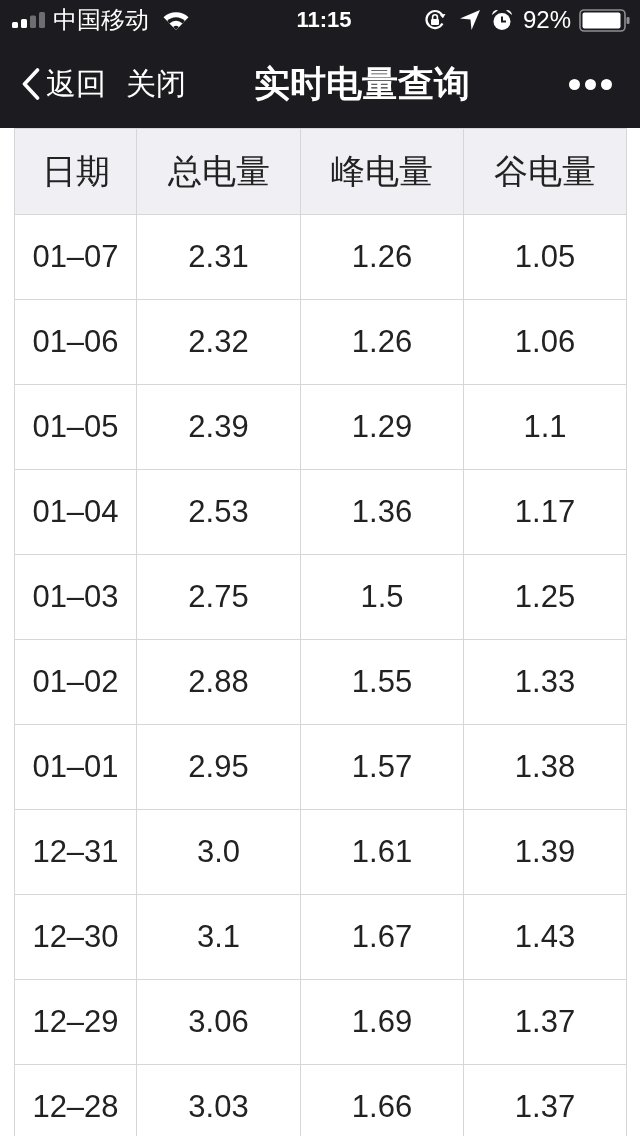 This screenshot has height=1136, width=640. What do you see at coordinates (101, 20) in the screenshot?
I see `carrier-name: 中国移动` at bounding box center [101, 20].